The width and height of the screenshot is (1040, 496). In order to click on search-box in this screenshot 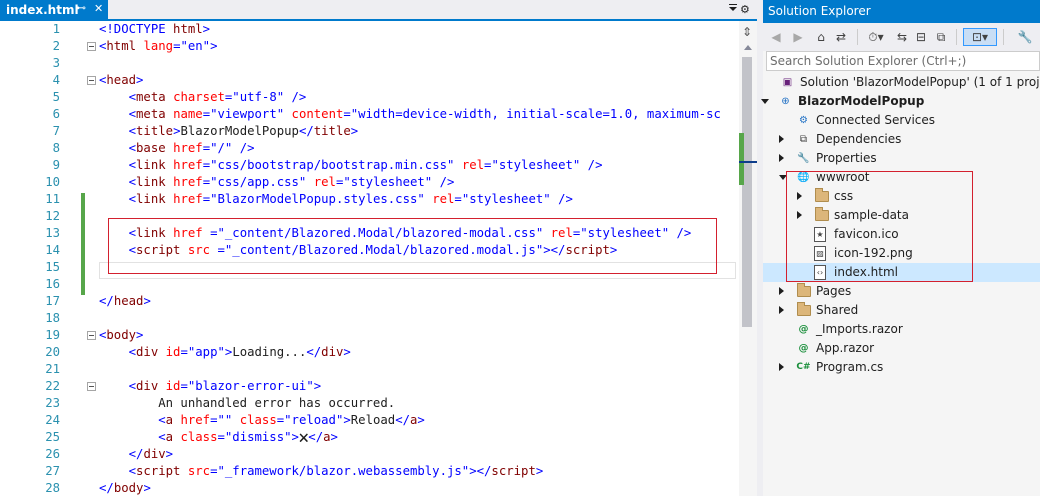, I will do `click(903, 61)`.